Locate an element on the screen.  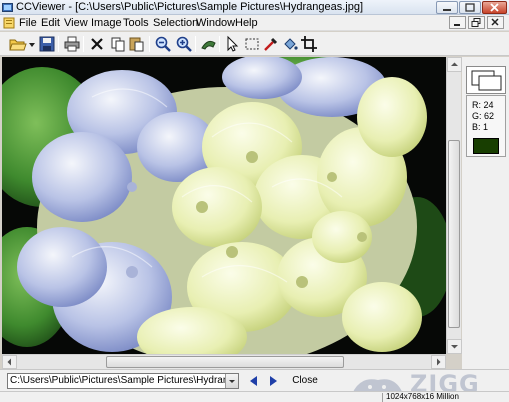
save-button is located at coordinates (47, 44).